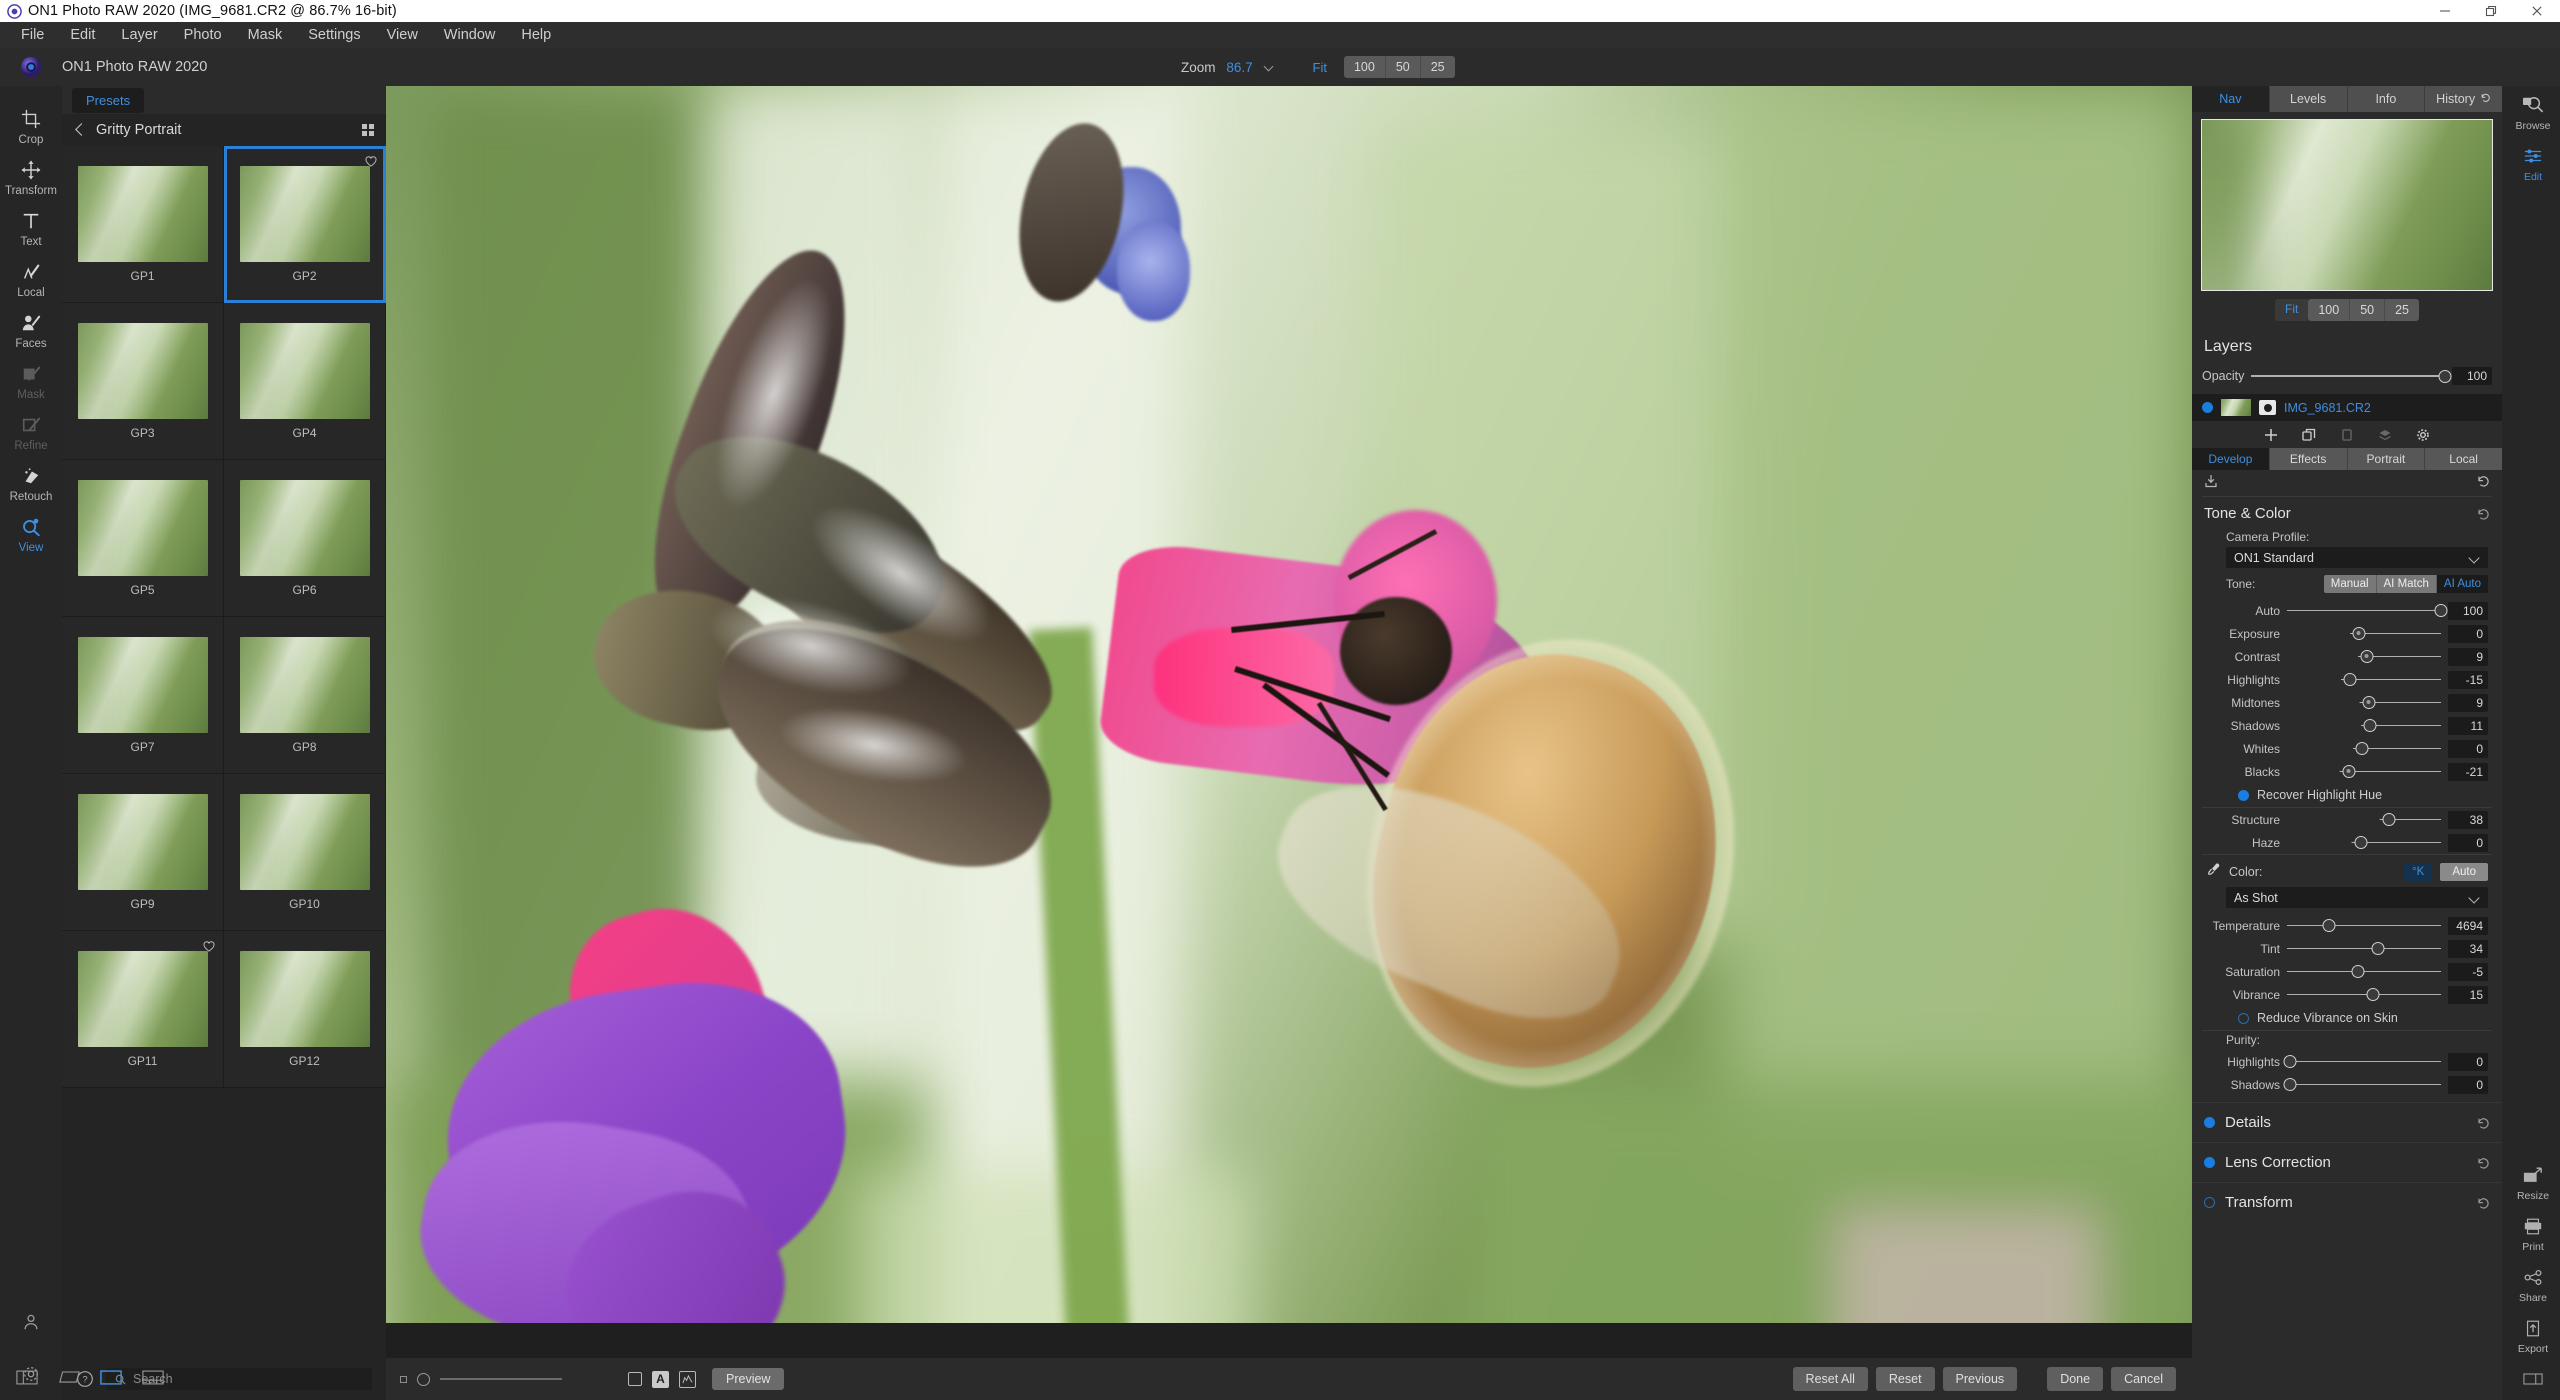 The width and height of the screenshot is (2560, 1400). What do you see at coordinates (2468, 656) in the screenshot?
I see `slider-value-contrast: 9` at bounding box center [2468, 656].